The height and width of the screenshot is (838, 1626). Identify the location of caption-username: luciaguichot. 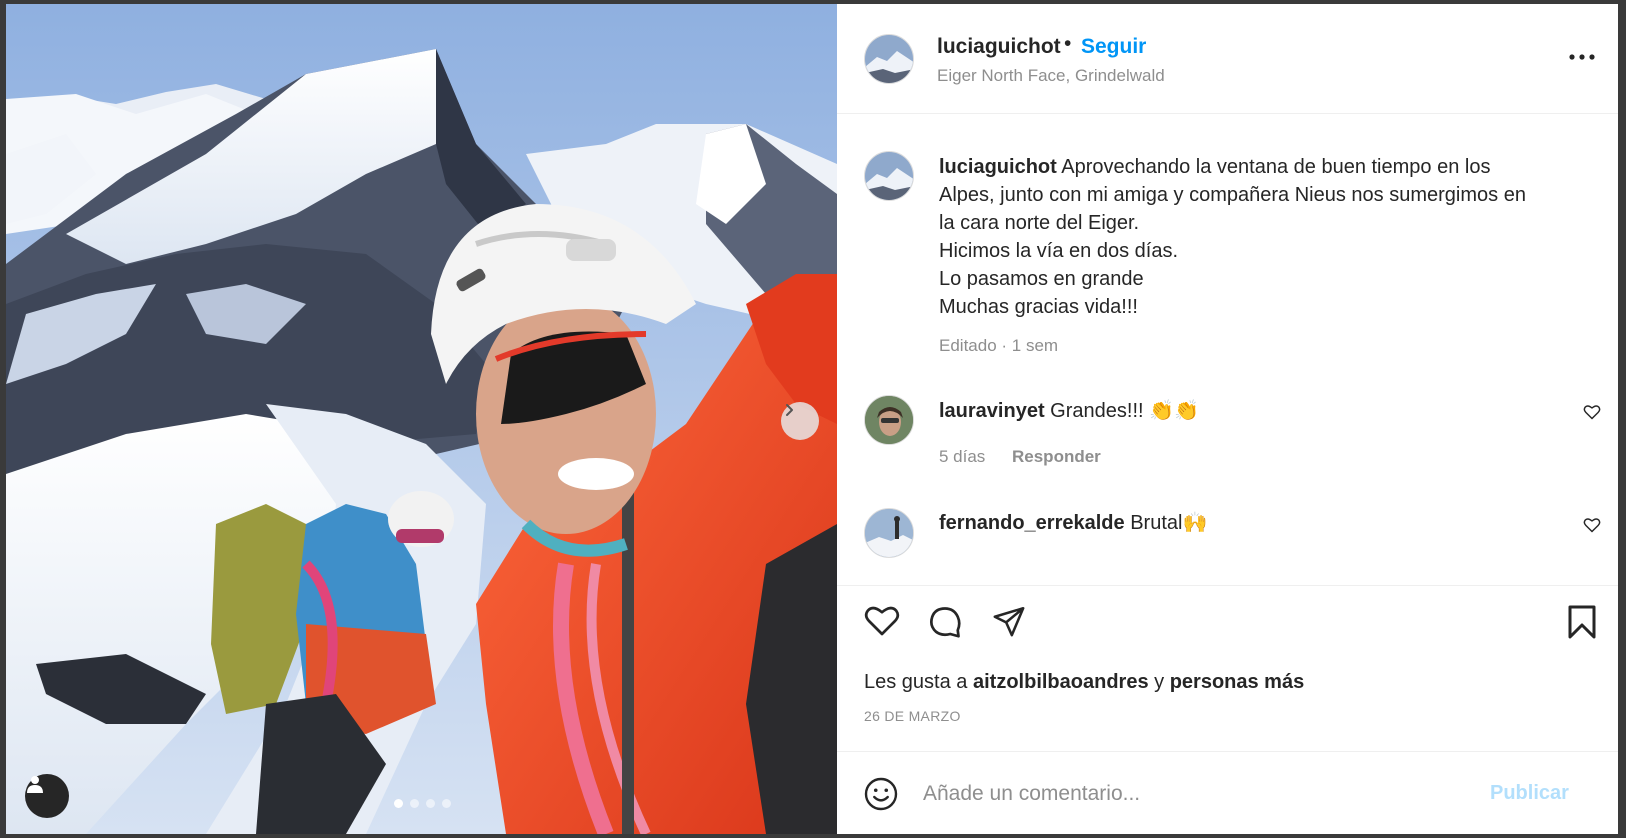
(998, 167).